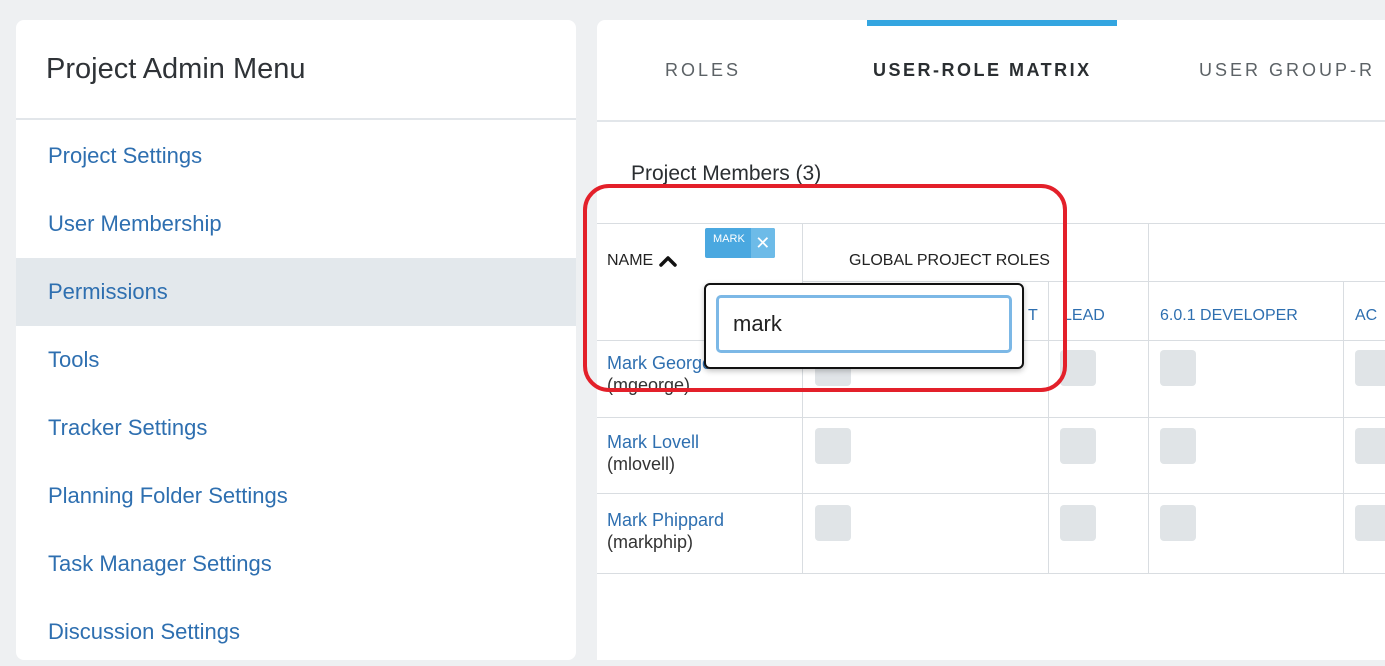  I want to click on sidebar-item-permissions: Permissions, so click(296, 292).